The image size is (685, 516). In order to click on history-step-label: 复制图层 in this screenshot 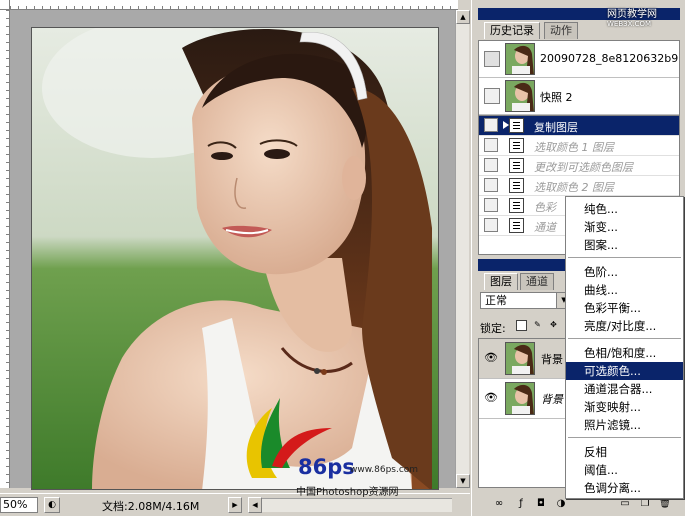, I will do `click(556, 127)`.